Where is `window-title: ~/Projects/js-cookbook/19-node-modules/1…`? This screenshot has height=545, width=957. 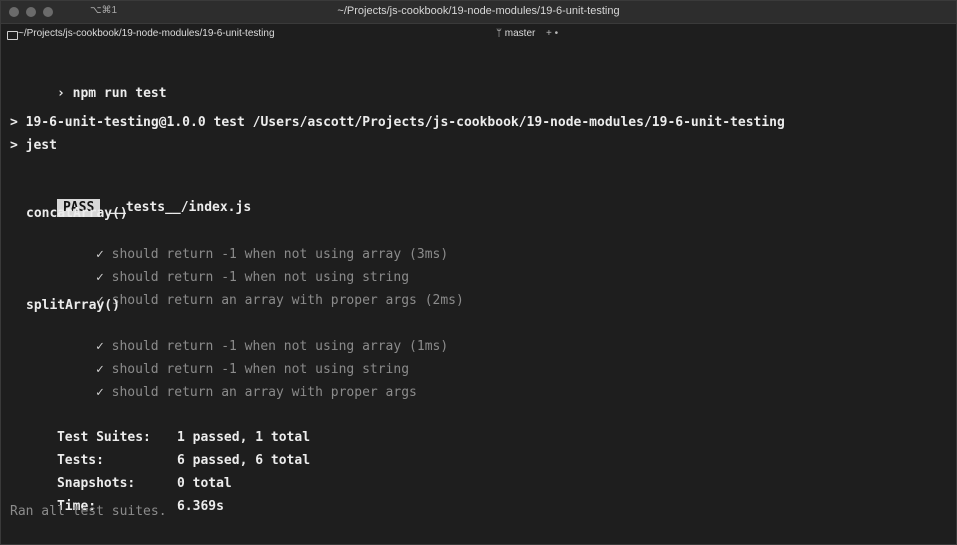 window-title: ~/Projects/js-cookbook/19-node-modules/1… is located at coordinates (478, 11).